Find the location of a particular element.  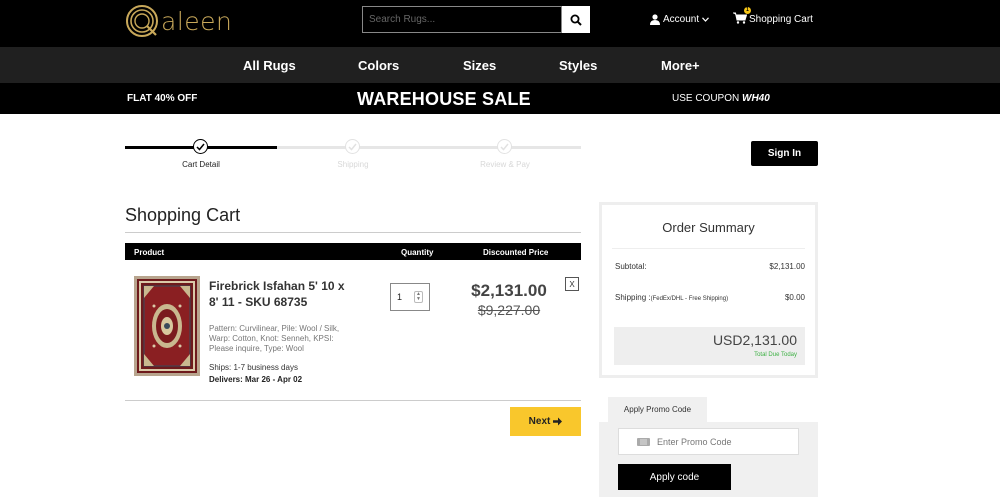

logo-icon is located at coordinates (142, 21).